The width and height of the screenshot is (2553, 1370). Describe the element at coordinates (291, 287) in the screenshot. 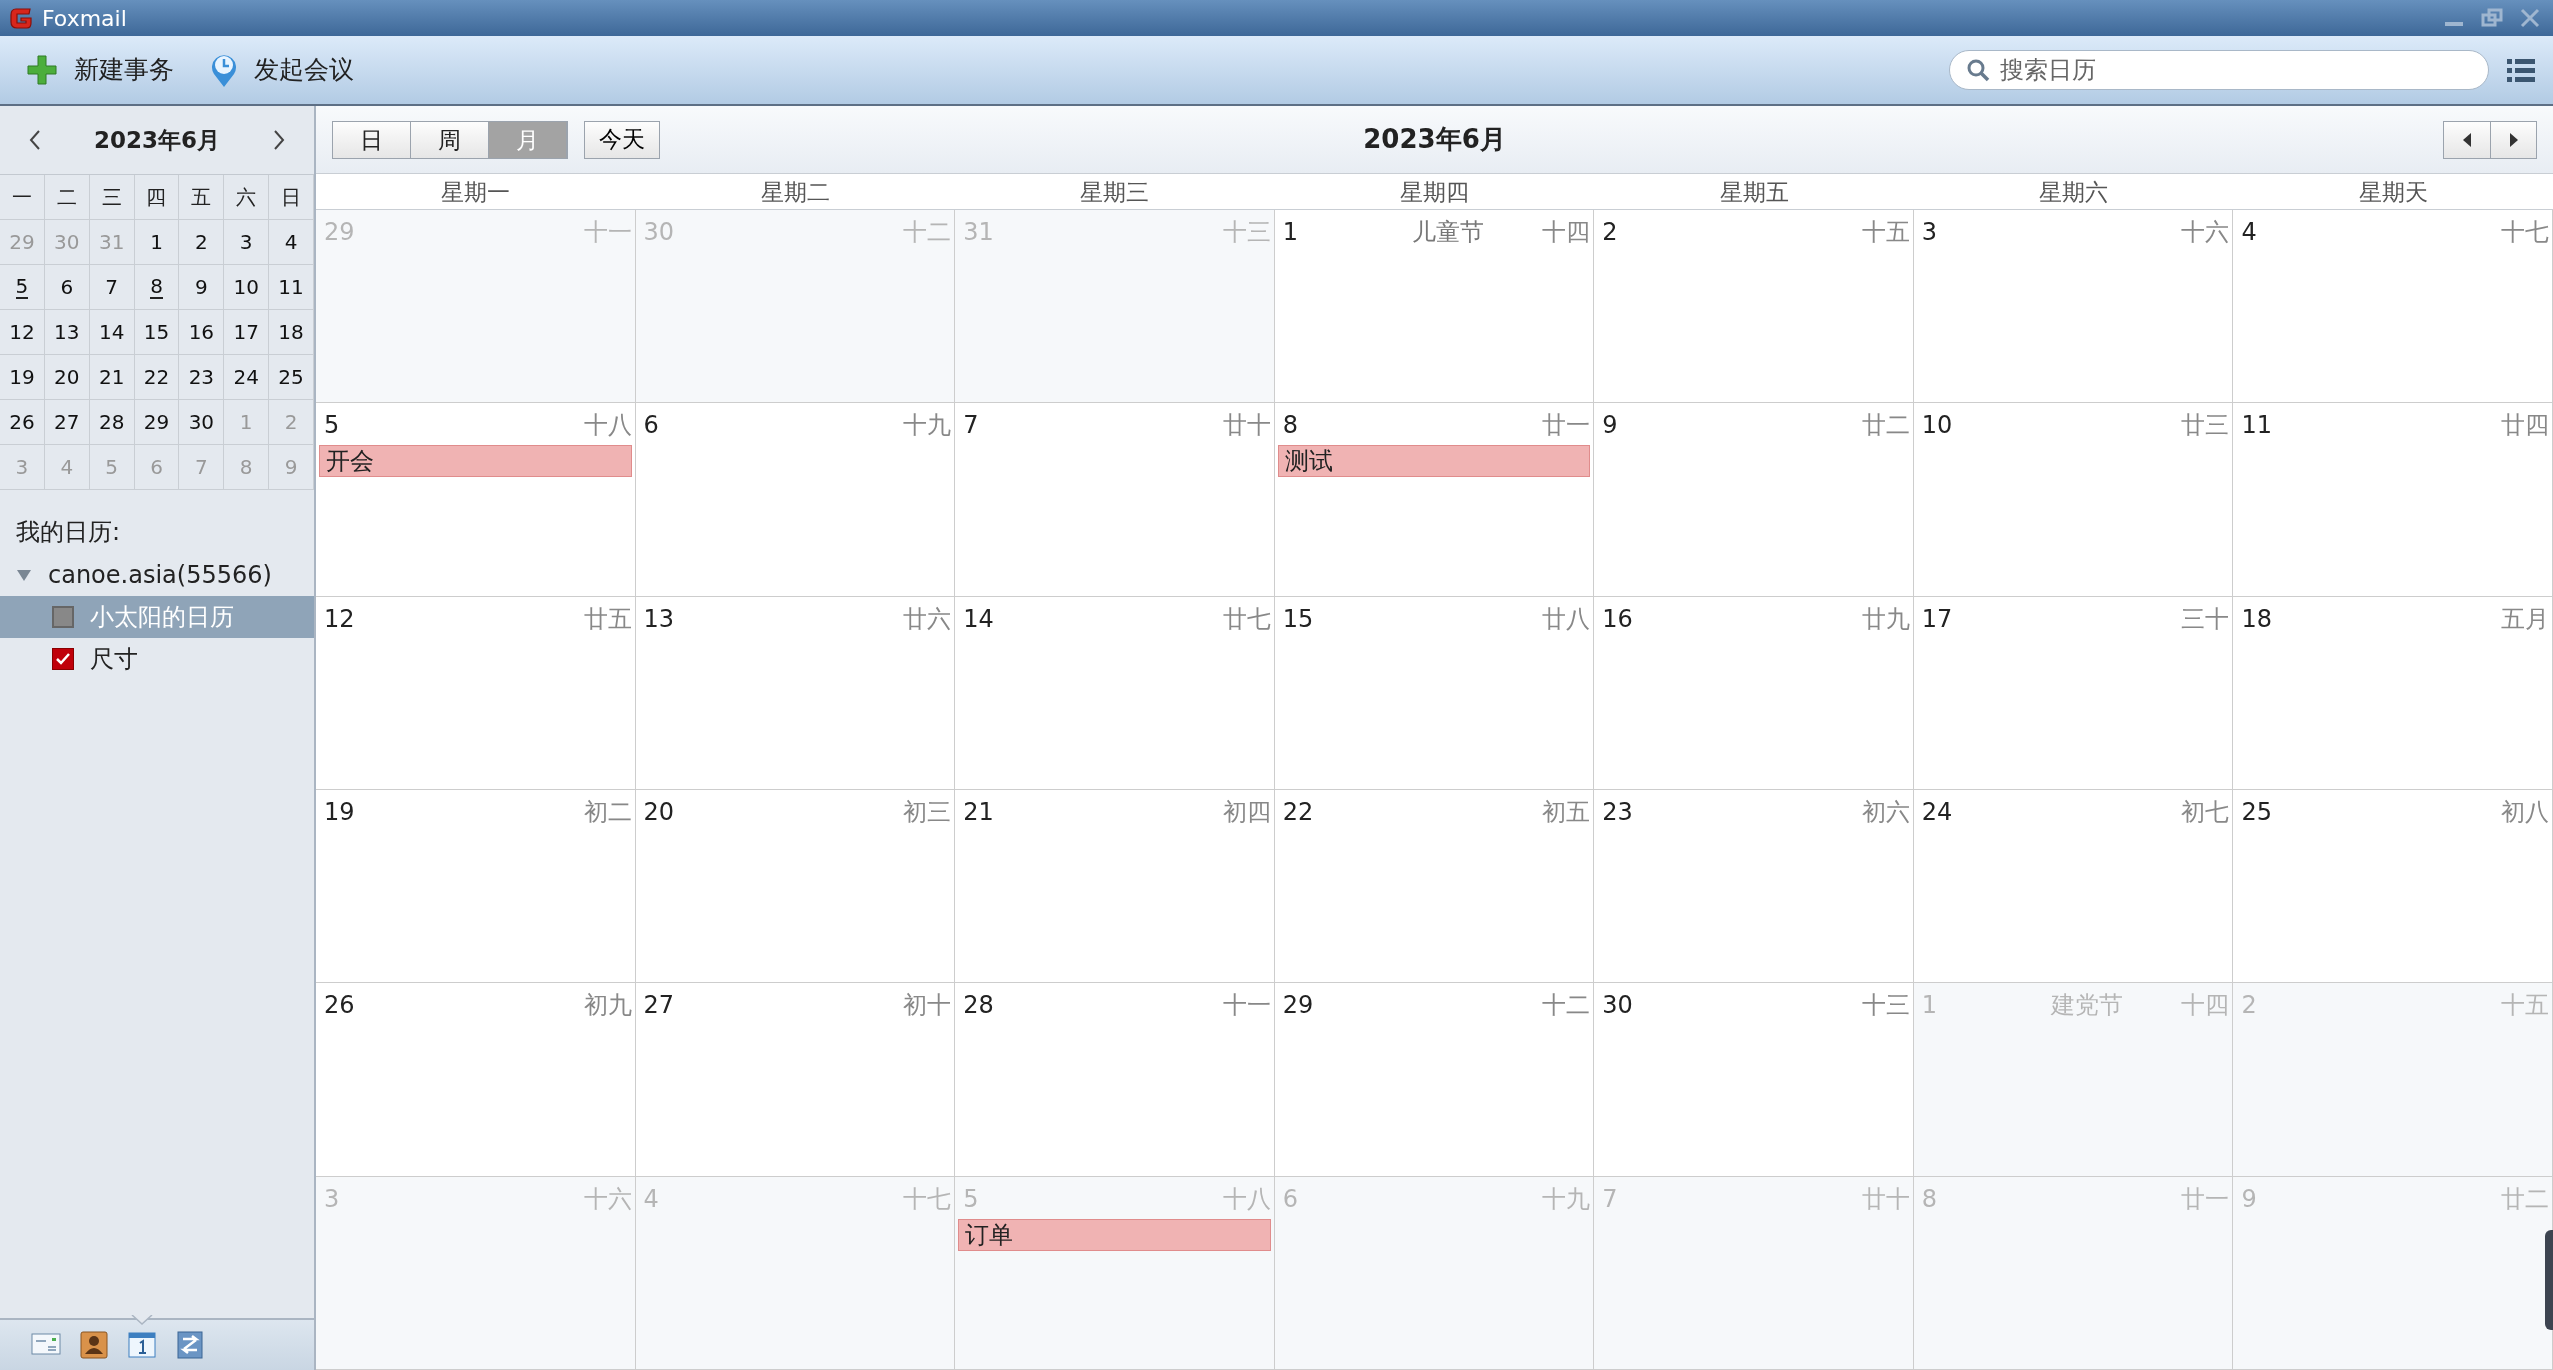

I see `mini-calendar-day: 11` at that location.